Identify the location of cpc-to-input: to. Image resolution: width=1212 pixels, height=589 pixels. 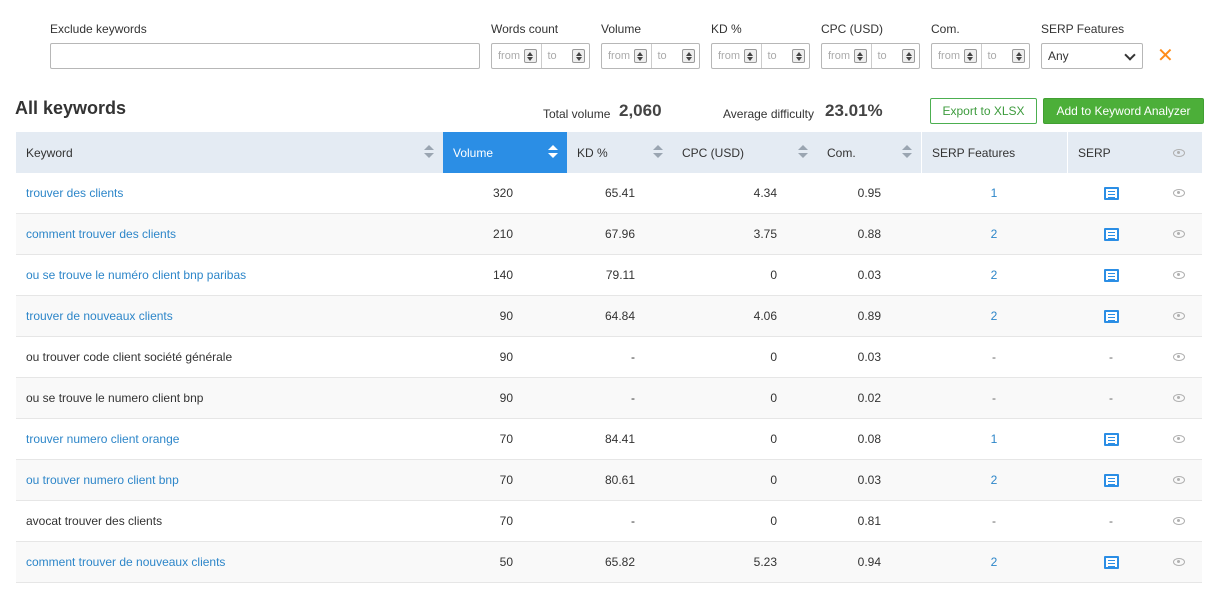
(895, 56).